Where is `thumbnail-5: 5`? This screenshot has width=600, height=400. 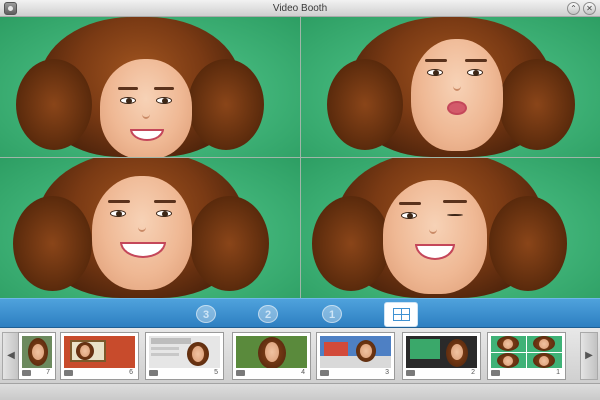 thumbnail-5: 5 is located at coordinates (184, 356).